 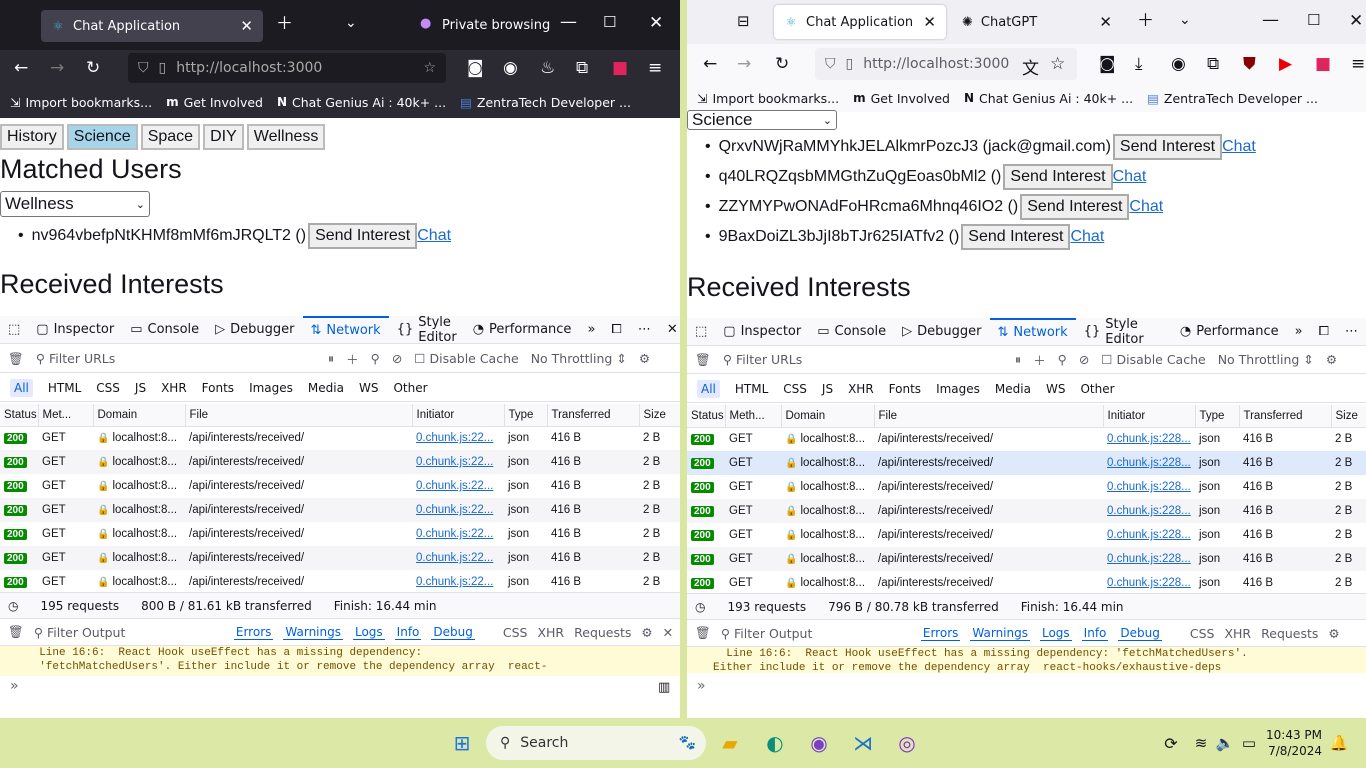 I want to click on interest-science: Science, so click(x=102, y=137).